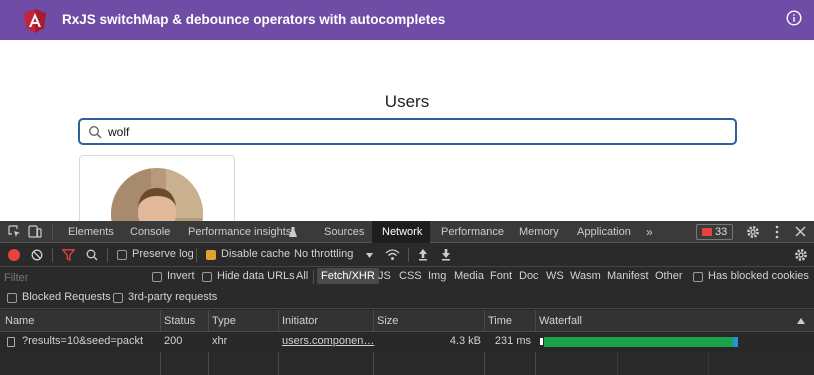 The width and height of the screenshot is (814, 375). What do you see at coordinates (721, 232) in the screenshot?
I see `error-count: 33` at bounding box center [721, 232].